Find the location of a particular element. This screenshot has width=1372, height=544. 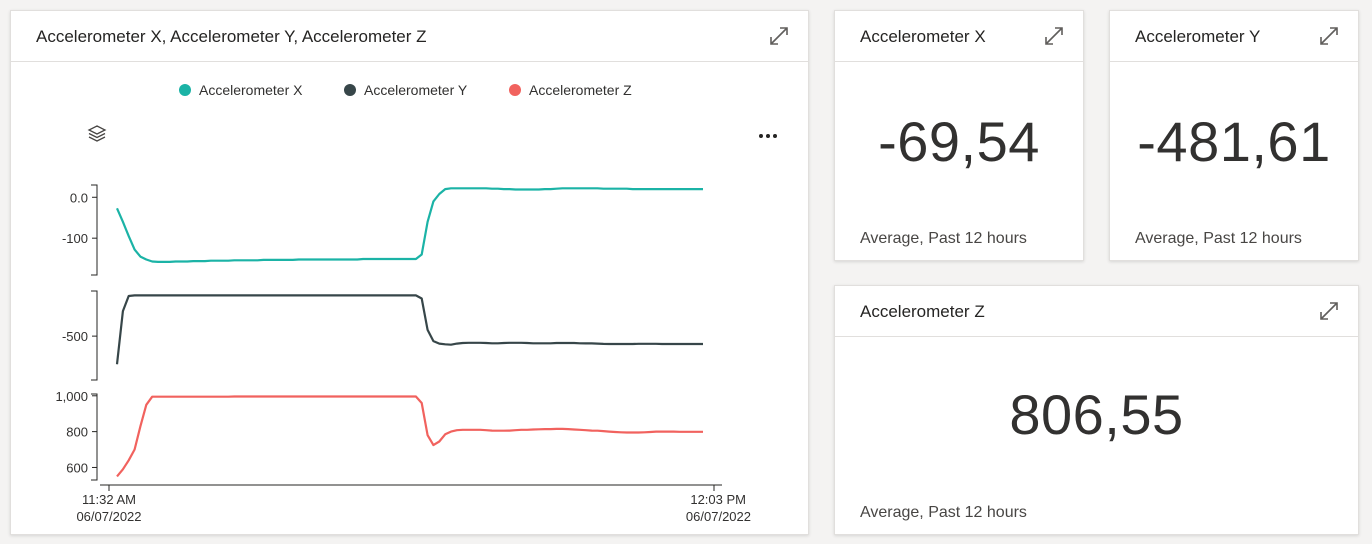

series-line-accelerometer-y is located at coordinates (409, 329).